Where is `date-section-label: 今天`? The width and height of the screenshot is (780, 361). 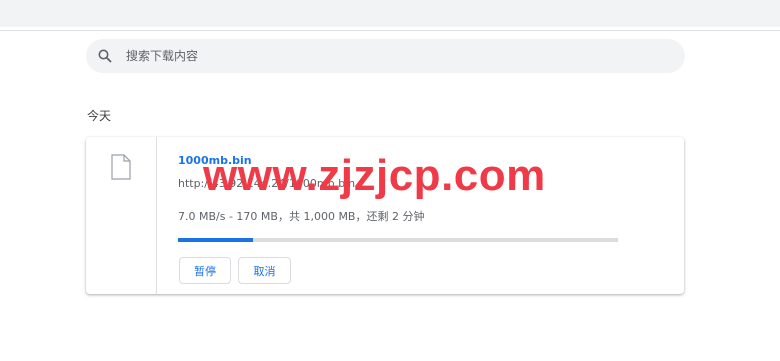 date-section-label: 今天 is located at coordinates (99, 116).